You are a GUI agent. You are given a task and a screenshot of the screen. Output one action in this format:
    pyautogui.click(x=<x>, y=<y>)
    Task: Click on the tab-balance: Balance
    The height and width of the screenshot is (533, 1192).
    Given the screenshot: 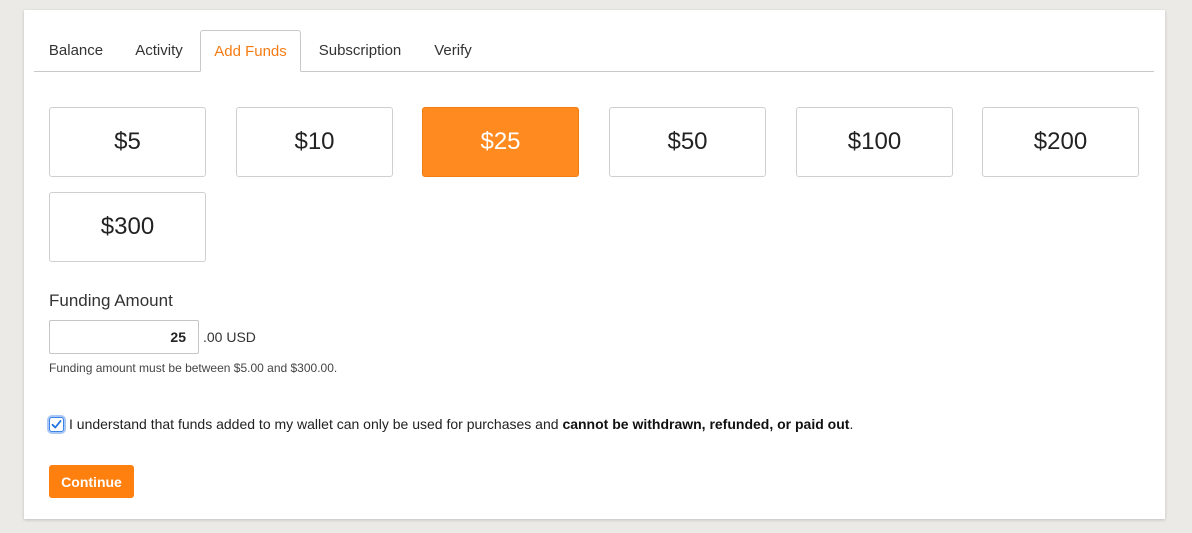 What is the action you would take?
    pyautogui.click(x=76, y=50)
    